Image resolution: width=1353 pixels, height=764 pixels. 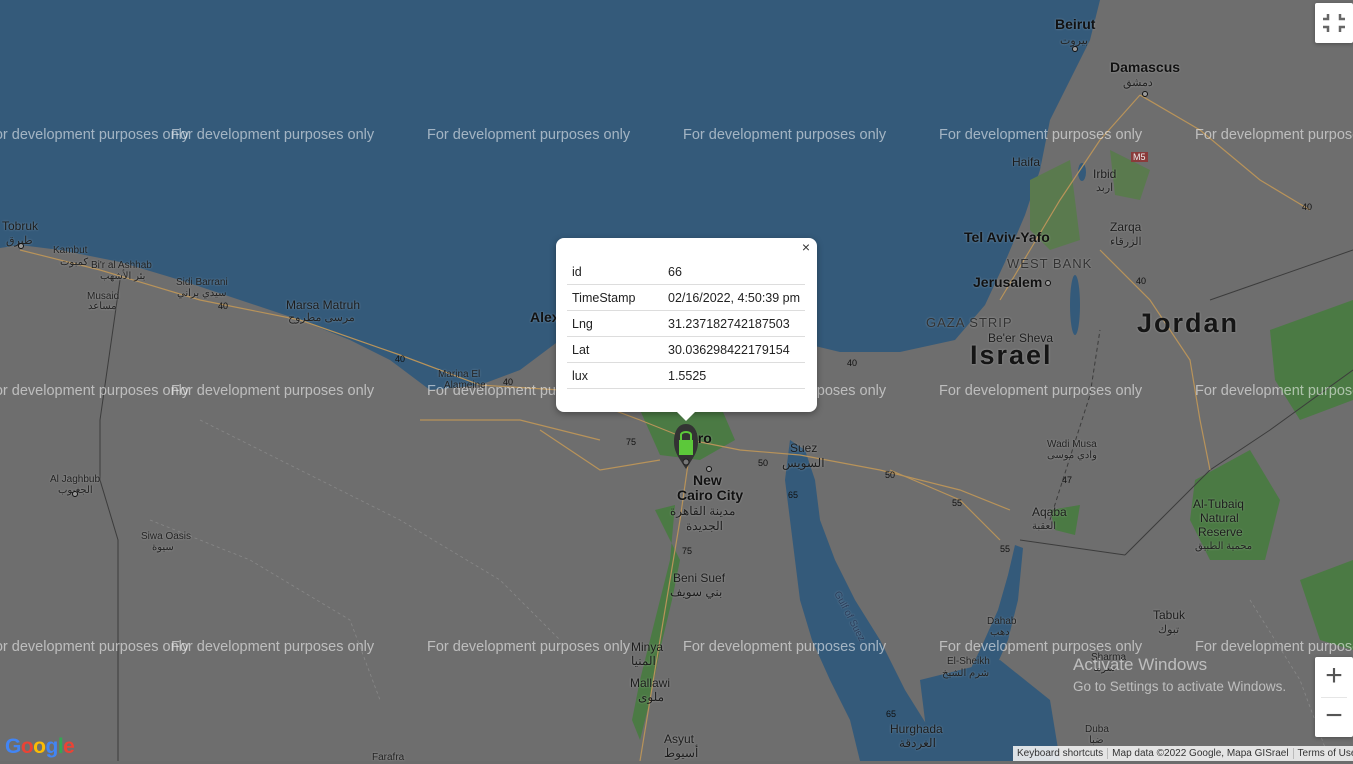 What do you see at coordinates (966, 673) in the screenshot?
I see `label-sharm-ar: شرم الشيخ` at bounding box center [966, 673].